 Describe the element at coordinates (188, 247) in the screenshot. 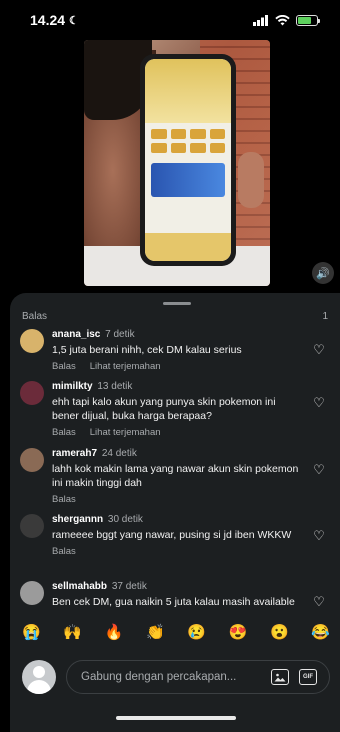

I see `game-bottom-bar` at that location.